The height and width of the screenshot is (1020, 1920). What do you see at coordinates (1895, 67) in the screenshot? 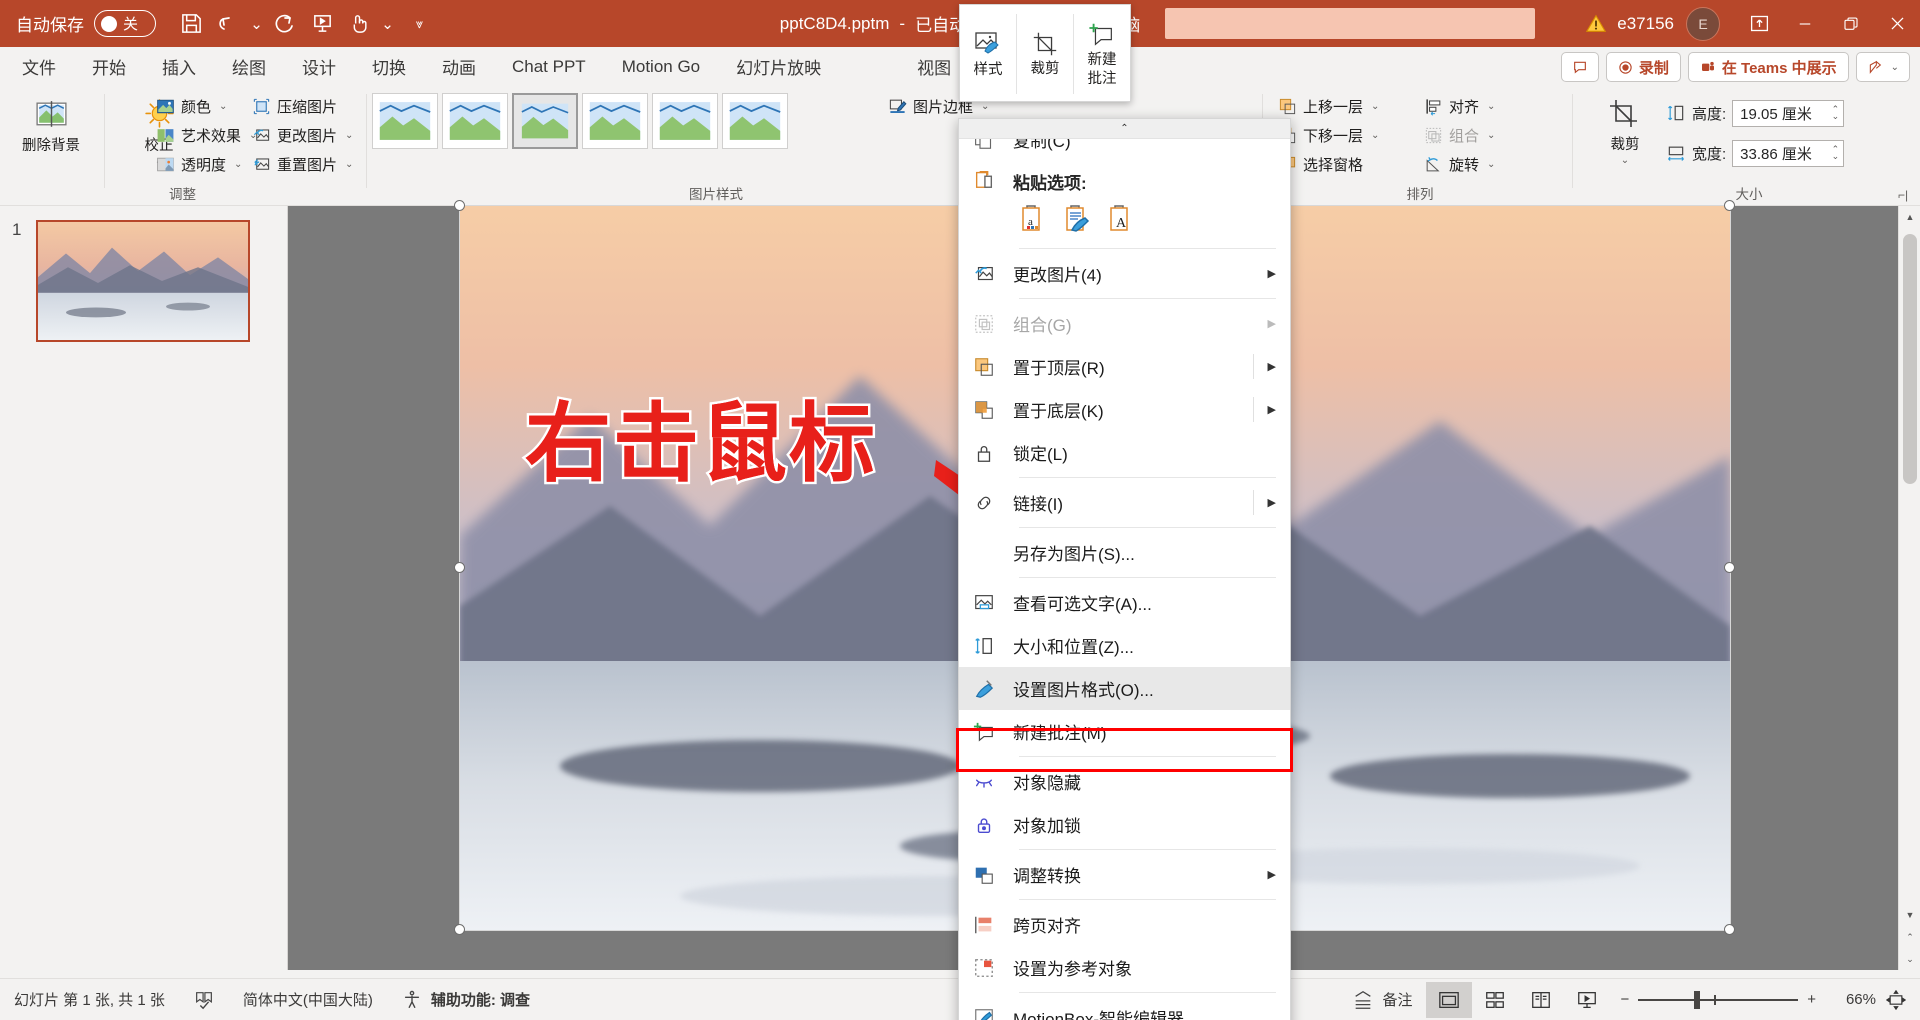
I see `share-caret-icon: ⌄` at bounding box center [1895, 67].